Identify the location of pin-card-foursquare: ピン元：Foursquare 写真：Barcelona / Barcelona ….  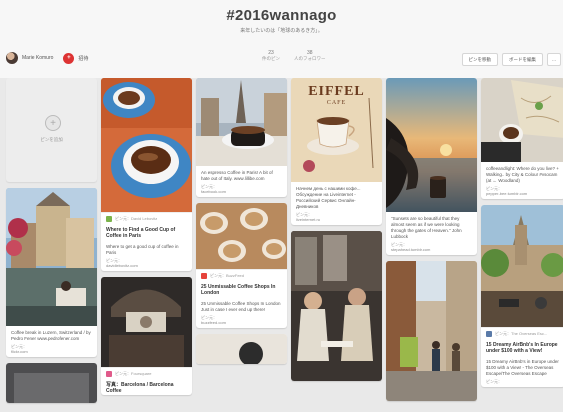
(146, 336).